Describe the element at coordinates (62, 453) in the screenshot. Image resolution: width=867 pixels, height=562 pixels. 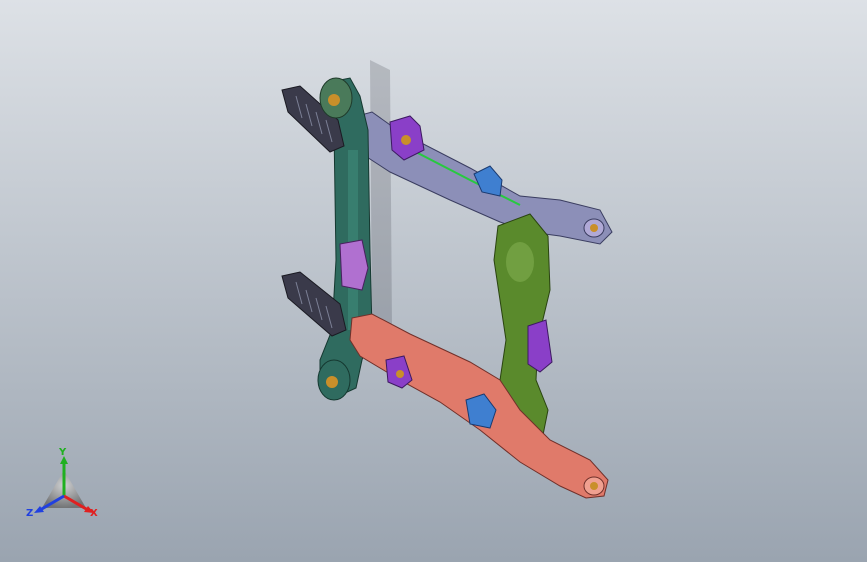
I see `y-axis-label: Y` at that location.